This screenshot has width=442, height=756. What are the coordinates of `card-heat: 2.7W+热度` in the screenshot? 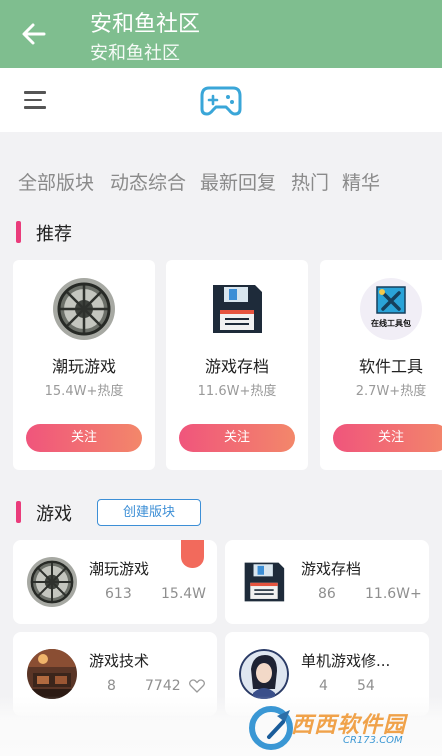 It's located at (391, 391).